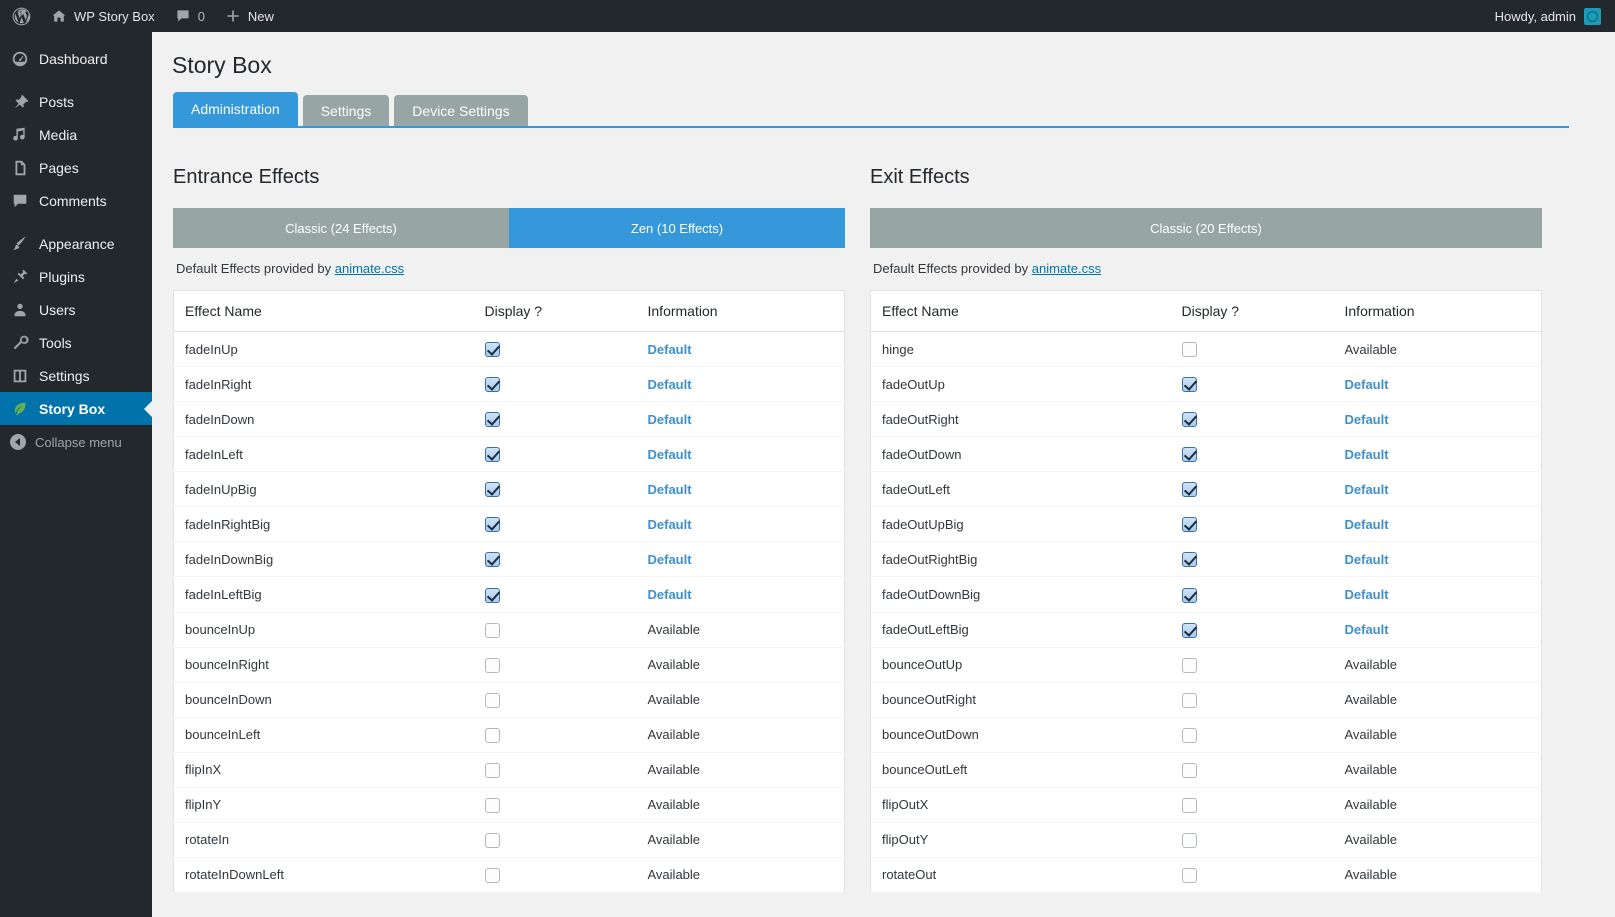 Image resolution: width=1615 pixels, height=917 pixels. What do you see at coordinates (20, 16) in the screenshot?
I see `wordpress-logo-button` at bounding box center [20, 16].